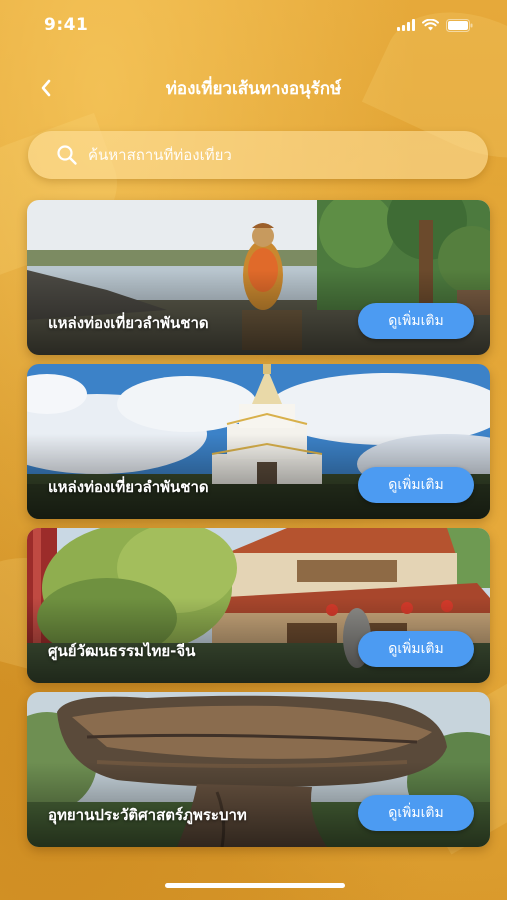  Describe the element at coordinates (459, 25) in the screenshot. I see `battery-icon` at that location.